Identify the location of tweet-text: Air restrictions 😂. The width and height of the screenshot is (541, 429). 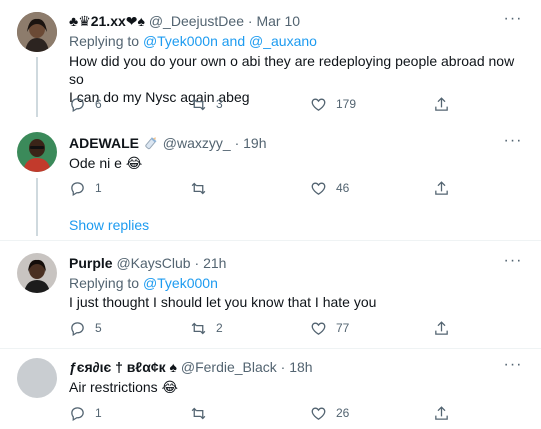
(299, 387).